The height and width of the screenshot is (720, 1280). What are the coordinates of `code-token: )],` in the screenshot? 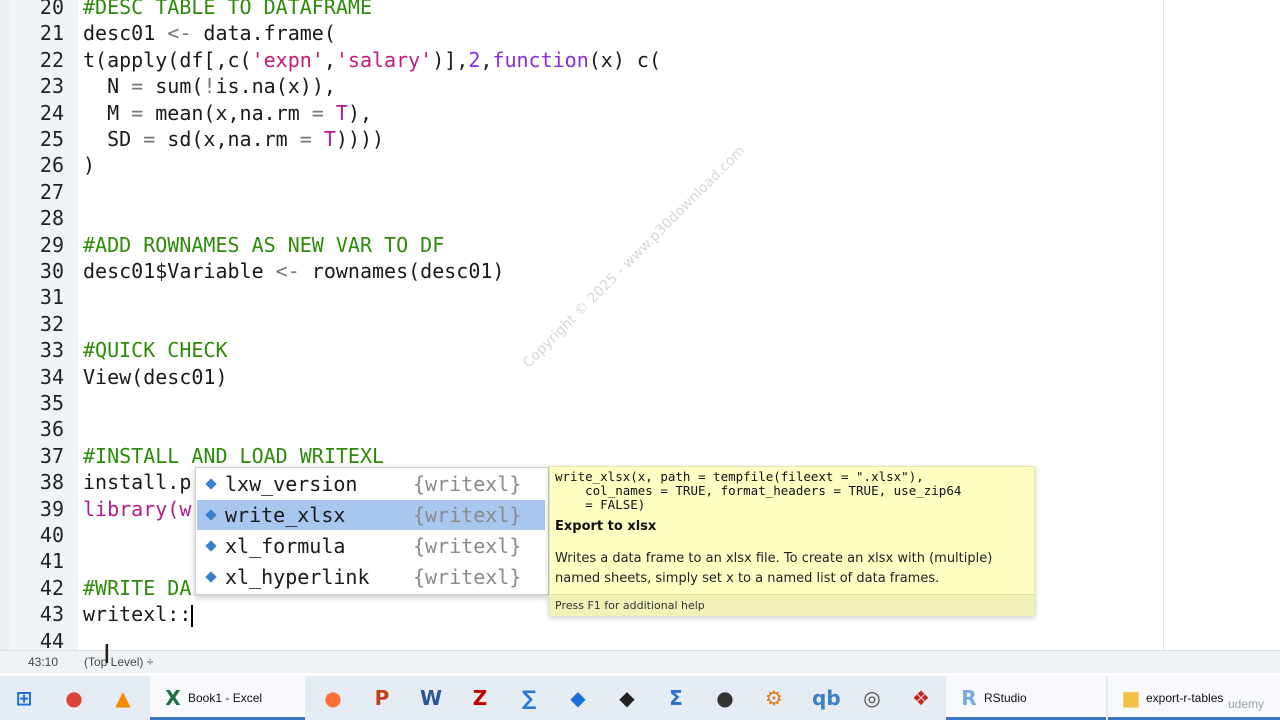 It's located at (450, 59).